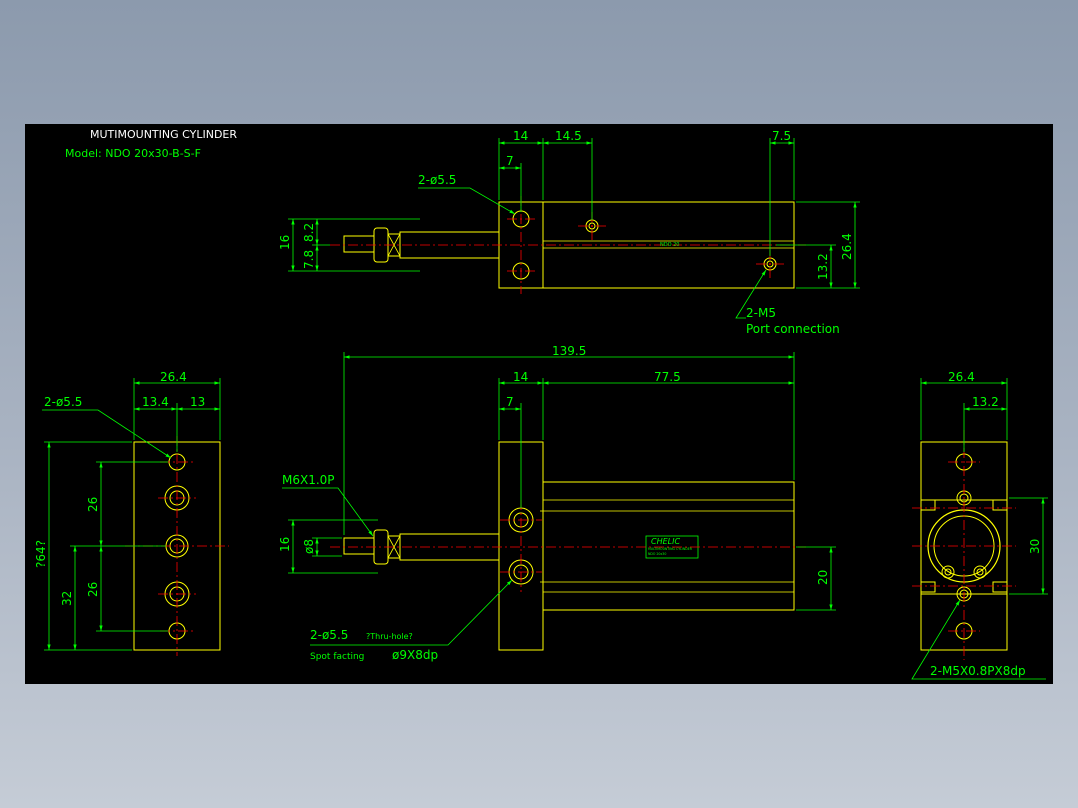 The height and width of the screenshot is (808, 1078). What do you see at coordinates (131, 513) in the screenshot?
I see `left-view: 26.4 13.4 13 2-ø5.5 ?64? 26 26 32` at bounding box center [131, 513].